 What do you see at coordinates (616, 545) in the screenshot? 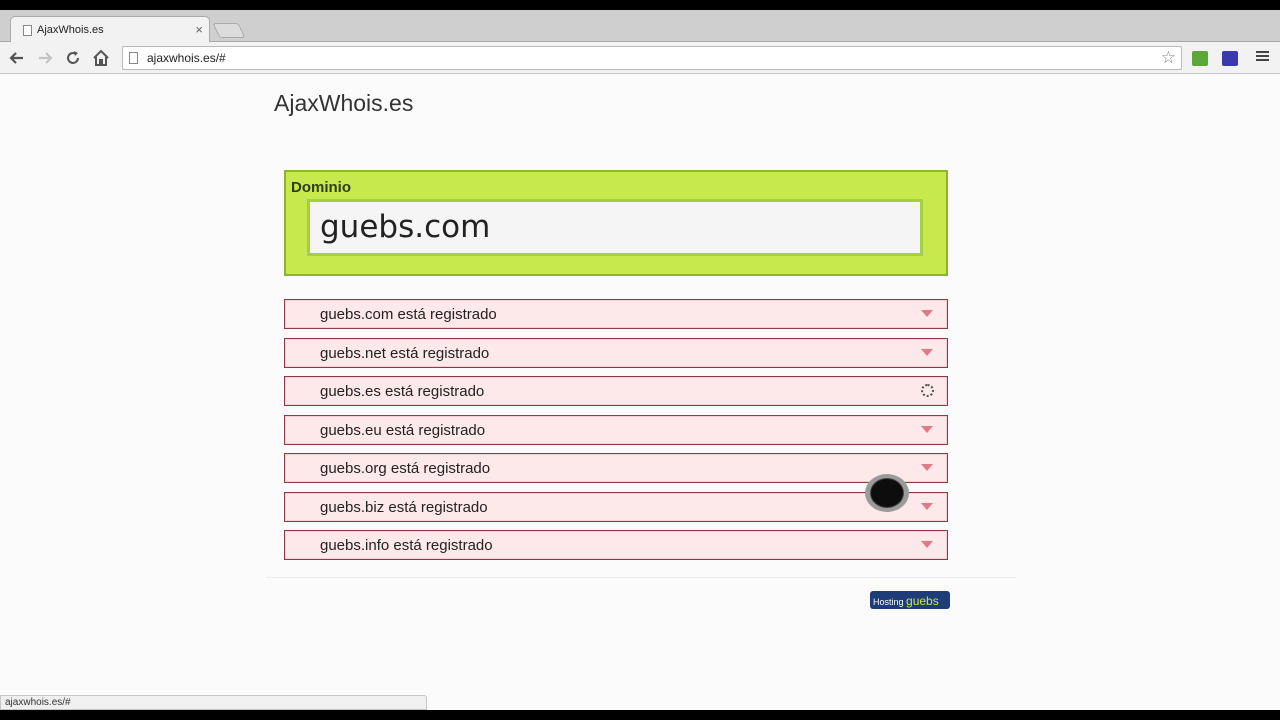
I see `result-row-info: guebs.info está registrado` at bounding box center [616, 545].